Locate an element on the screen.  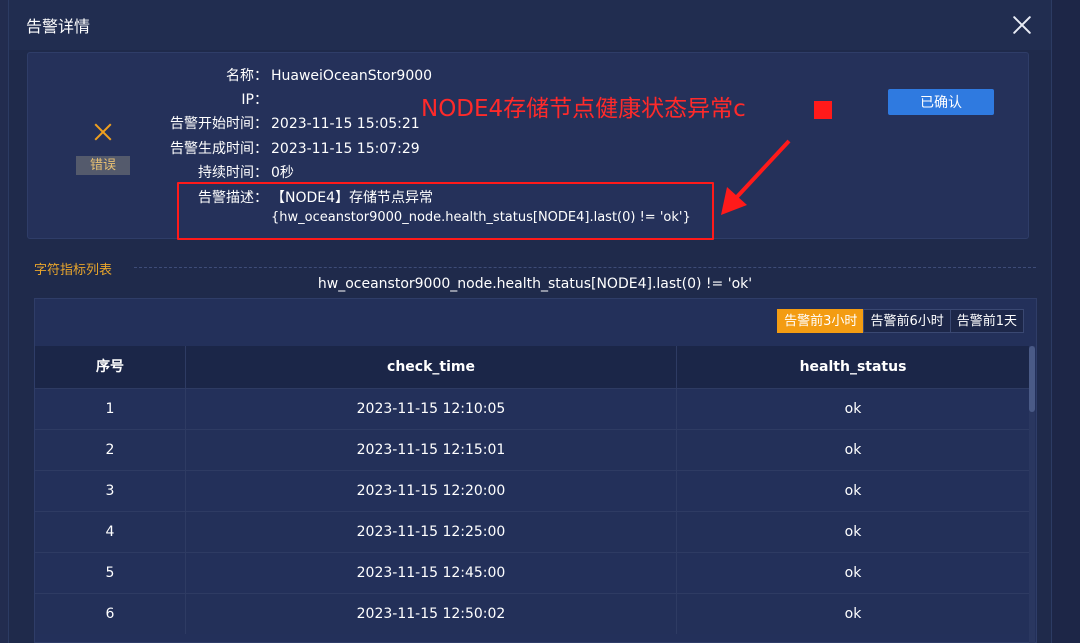
cell-check-time: 2023-11-15 12:45:00 is located at coordinates (431, 573).